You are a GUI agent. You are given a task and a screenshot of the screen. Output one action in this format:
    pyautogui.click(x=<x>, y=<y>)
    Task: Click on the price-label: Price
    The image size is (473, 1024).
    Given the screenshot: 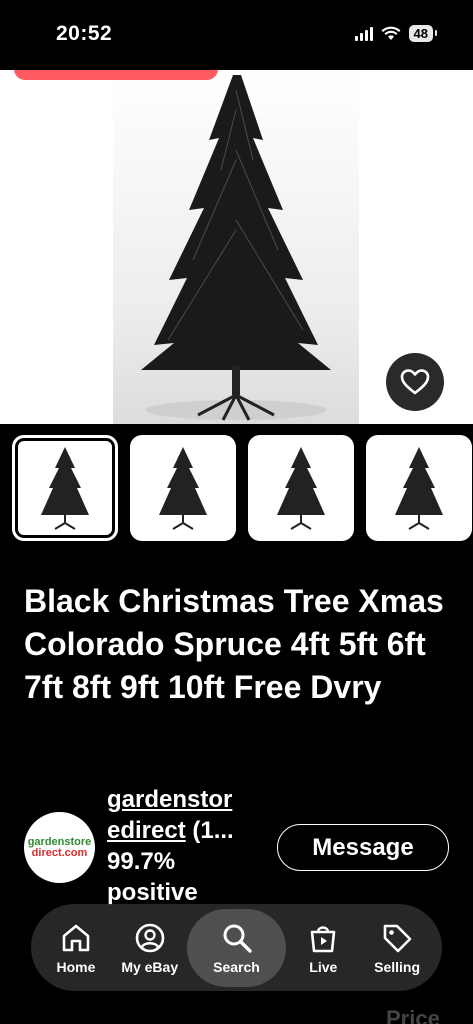 What is the action you would take?
    pyautogui.click(x=413, y=1015)
    